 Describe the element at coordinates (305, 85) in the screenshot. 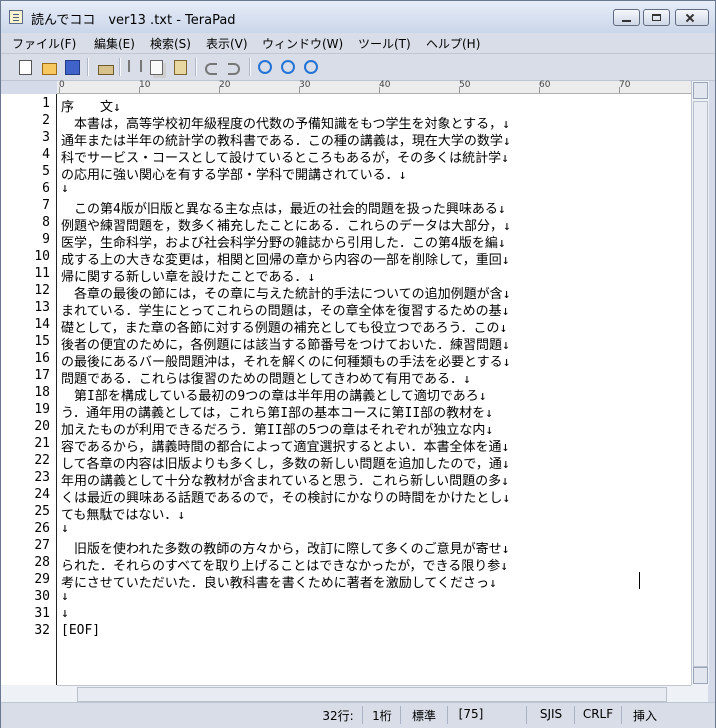

I see `ruler-label: 30` at that location.